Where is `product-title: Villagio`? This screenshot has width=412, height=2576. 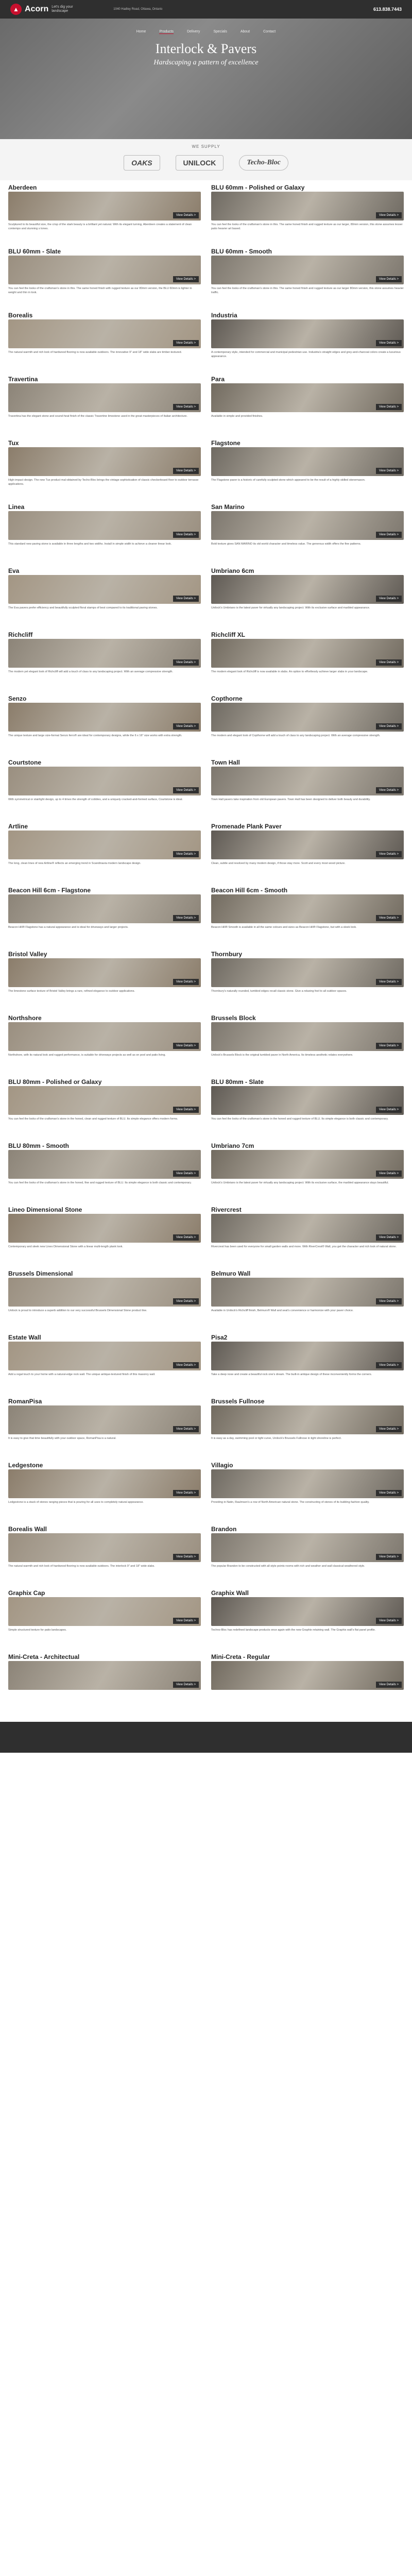 product-title: Villagio is located at coordinates (307, 1465).